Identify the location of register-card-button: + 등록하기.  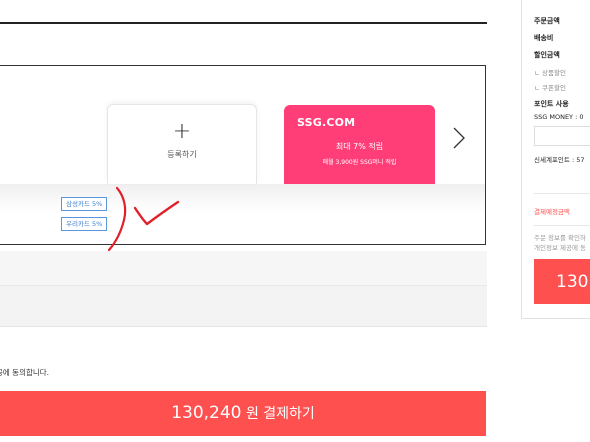
(182, 144).